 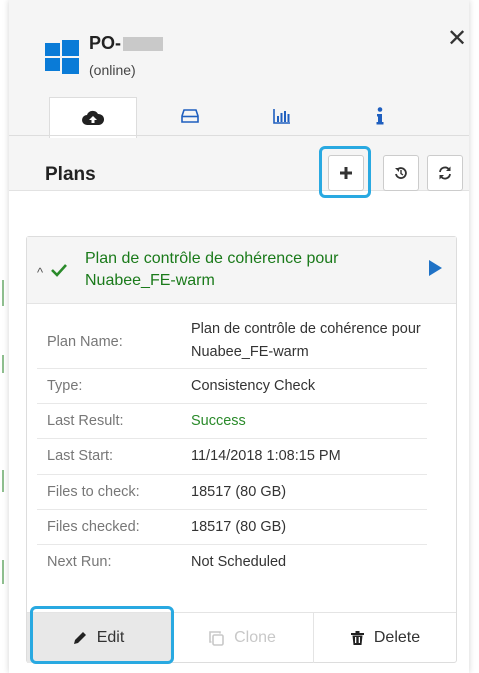 I want to click on trash-icon, so click(x=357, y=638).